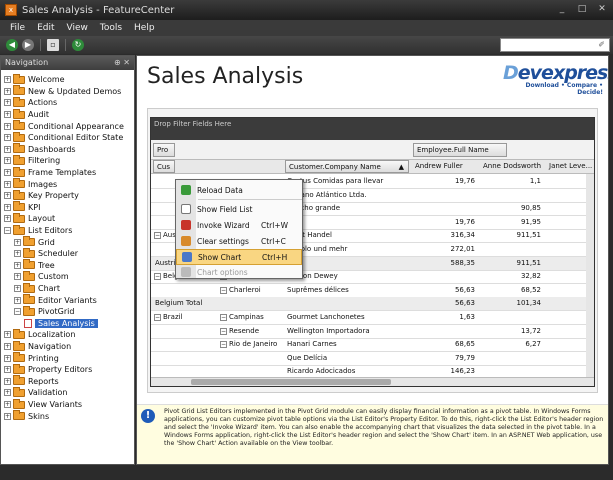 Image resolution: width=613 pixels, height=480 pixels. What do you see at coordinates (555, 45) in the screenshot?
I see `search-input: ✐` at bounding box center [555, 45].